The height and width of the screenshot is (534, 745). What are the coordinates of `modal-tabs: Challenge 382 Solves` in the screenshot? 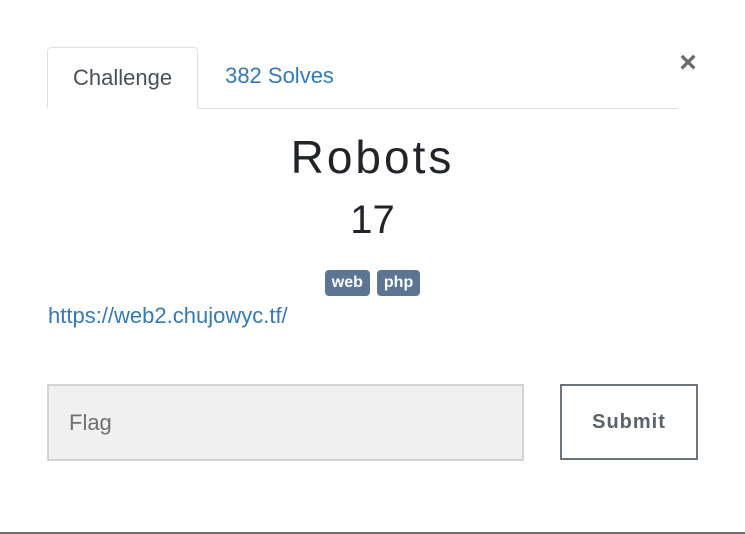 It's located at (362, 77).